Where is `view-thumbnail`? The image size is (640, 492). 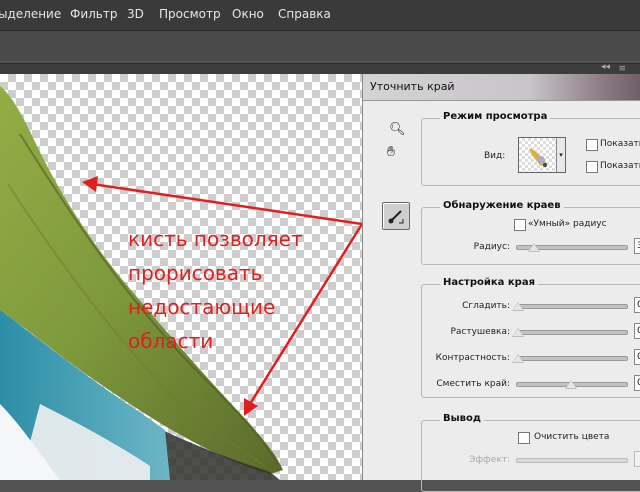 view-thumbnail is located at coordinates (538, 155).